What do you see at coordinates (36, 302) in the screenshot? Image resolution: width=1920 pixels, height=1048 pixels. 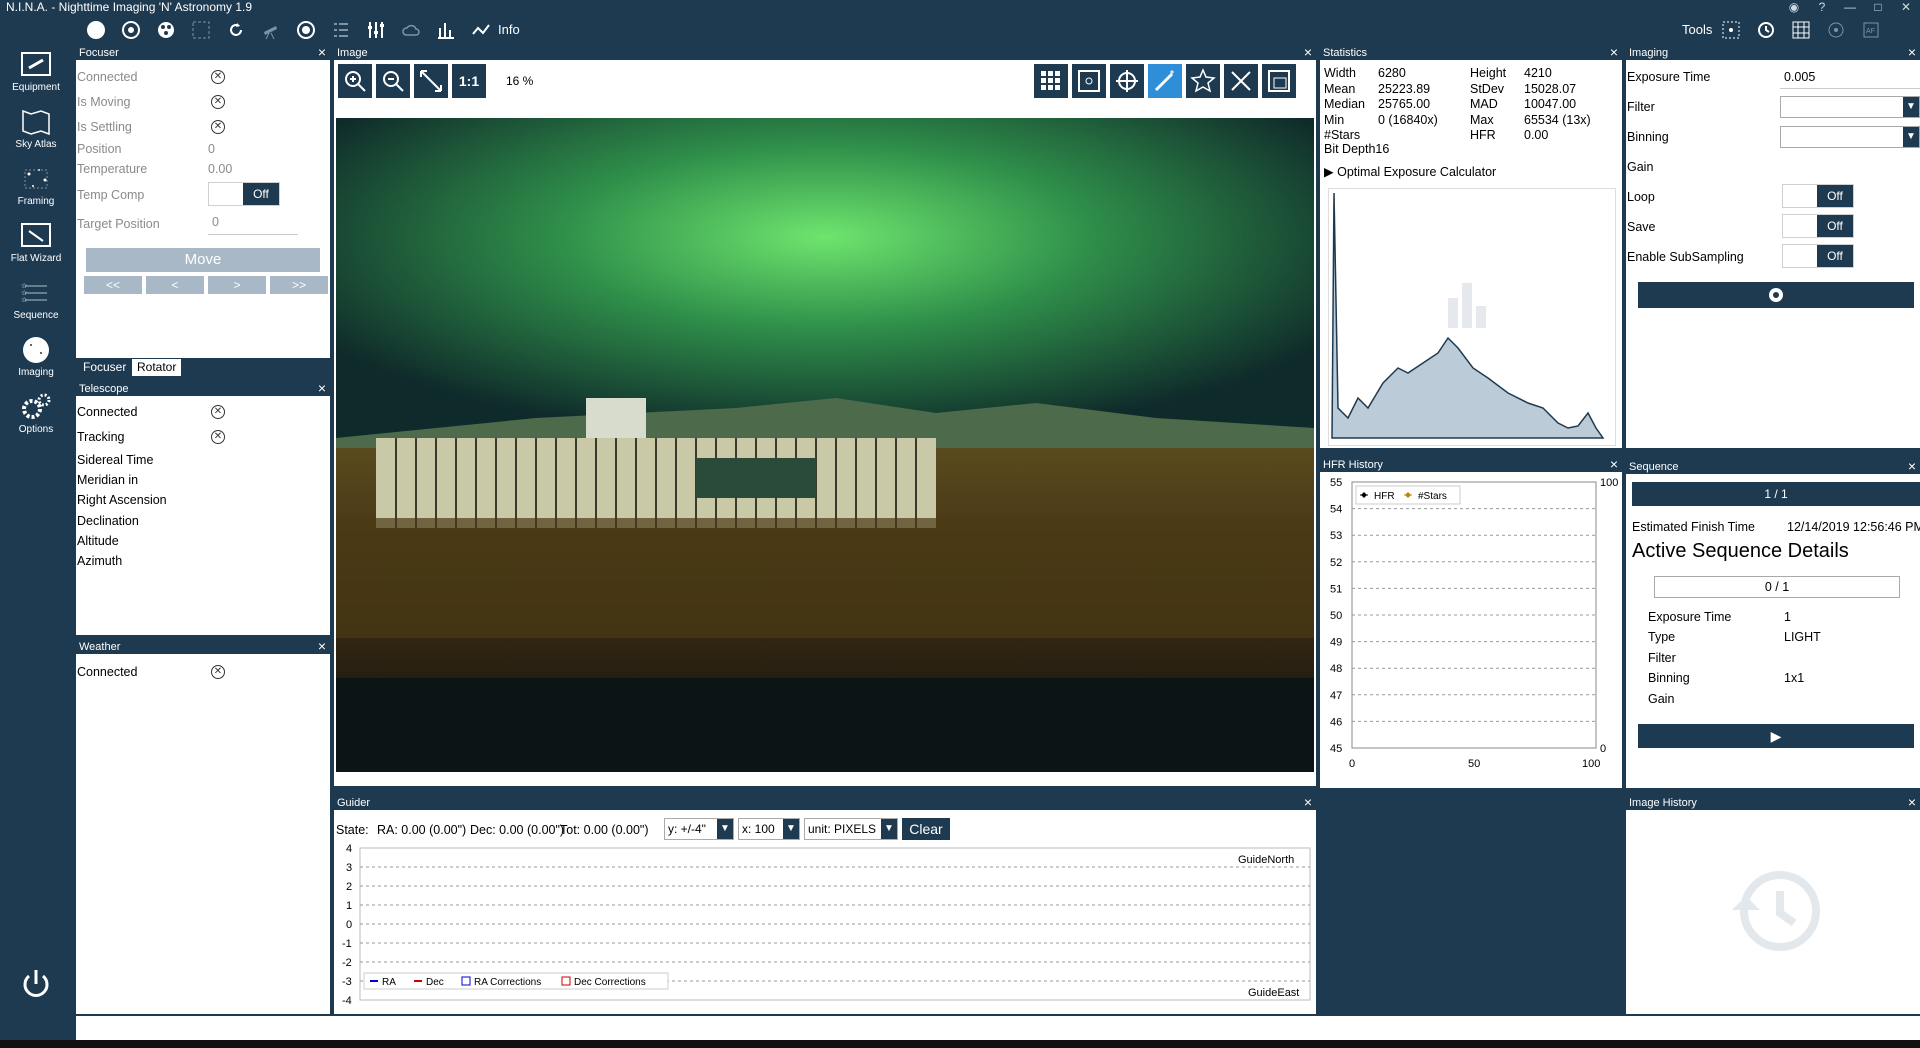 I see `nav-sequence: ☆ ☆ ☆ Sequence` at bounding box center [36, 302].